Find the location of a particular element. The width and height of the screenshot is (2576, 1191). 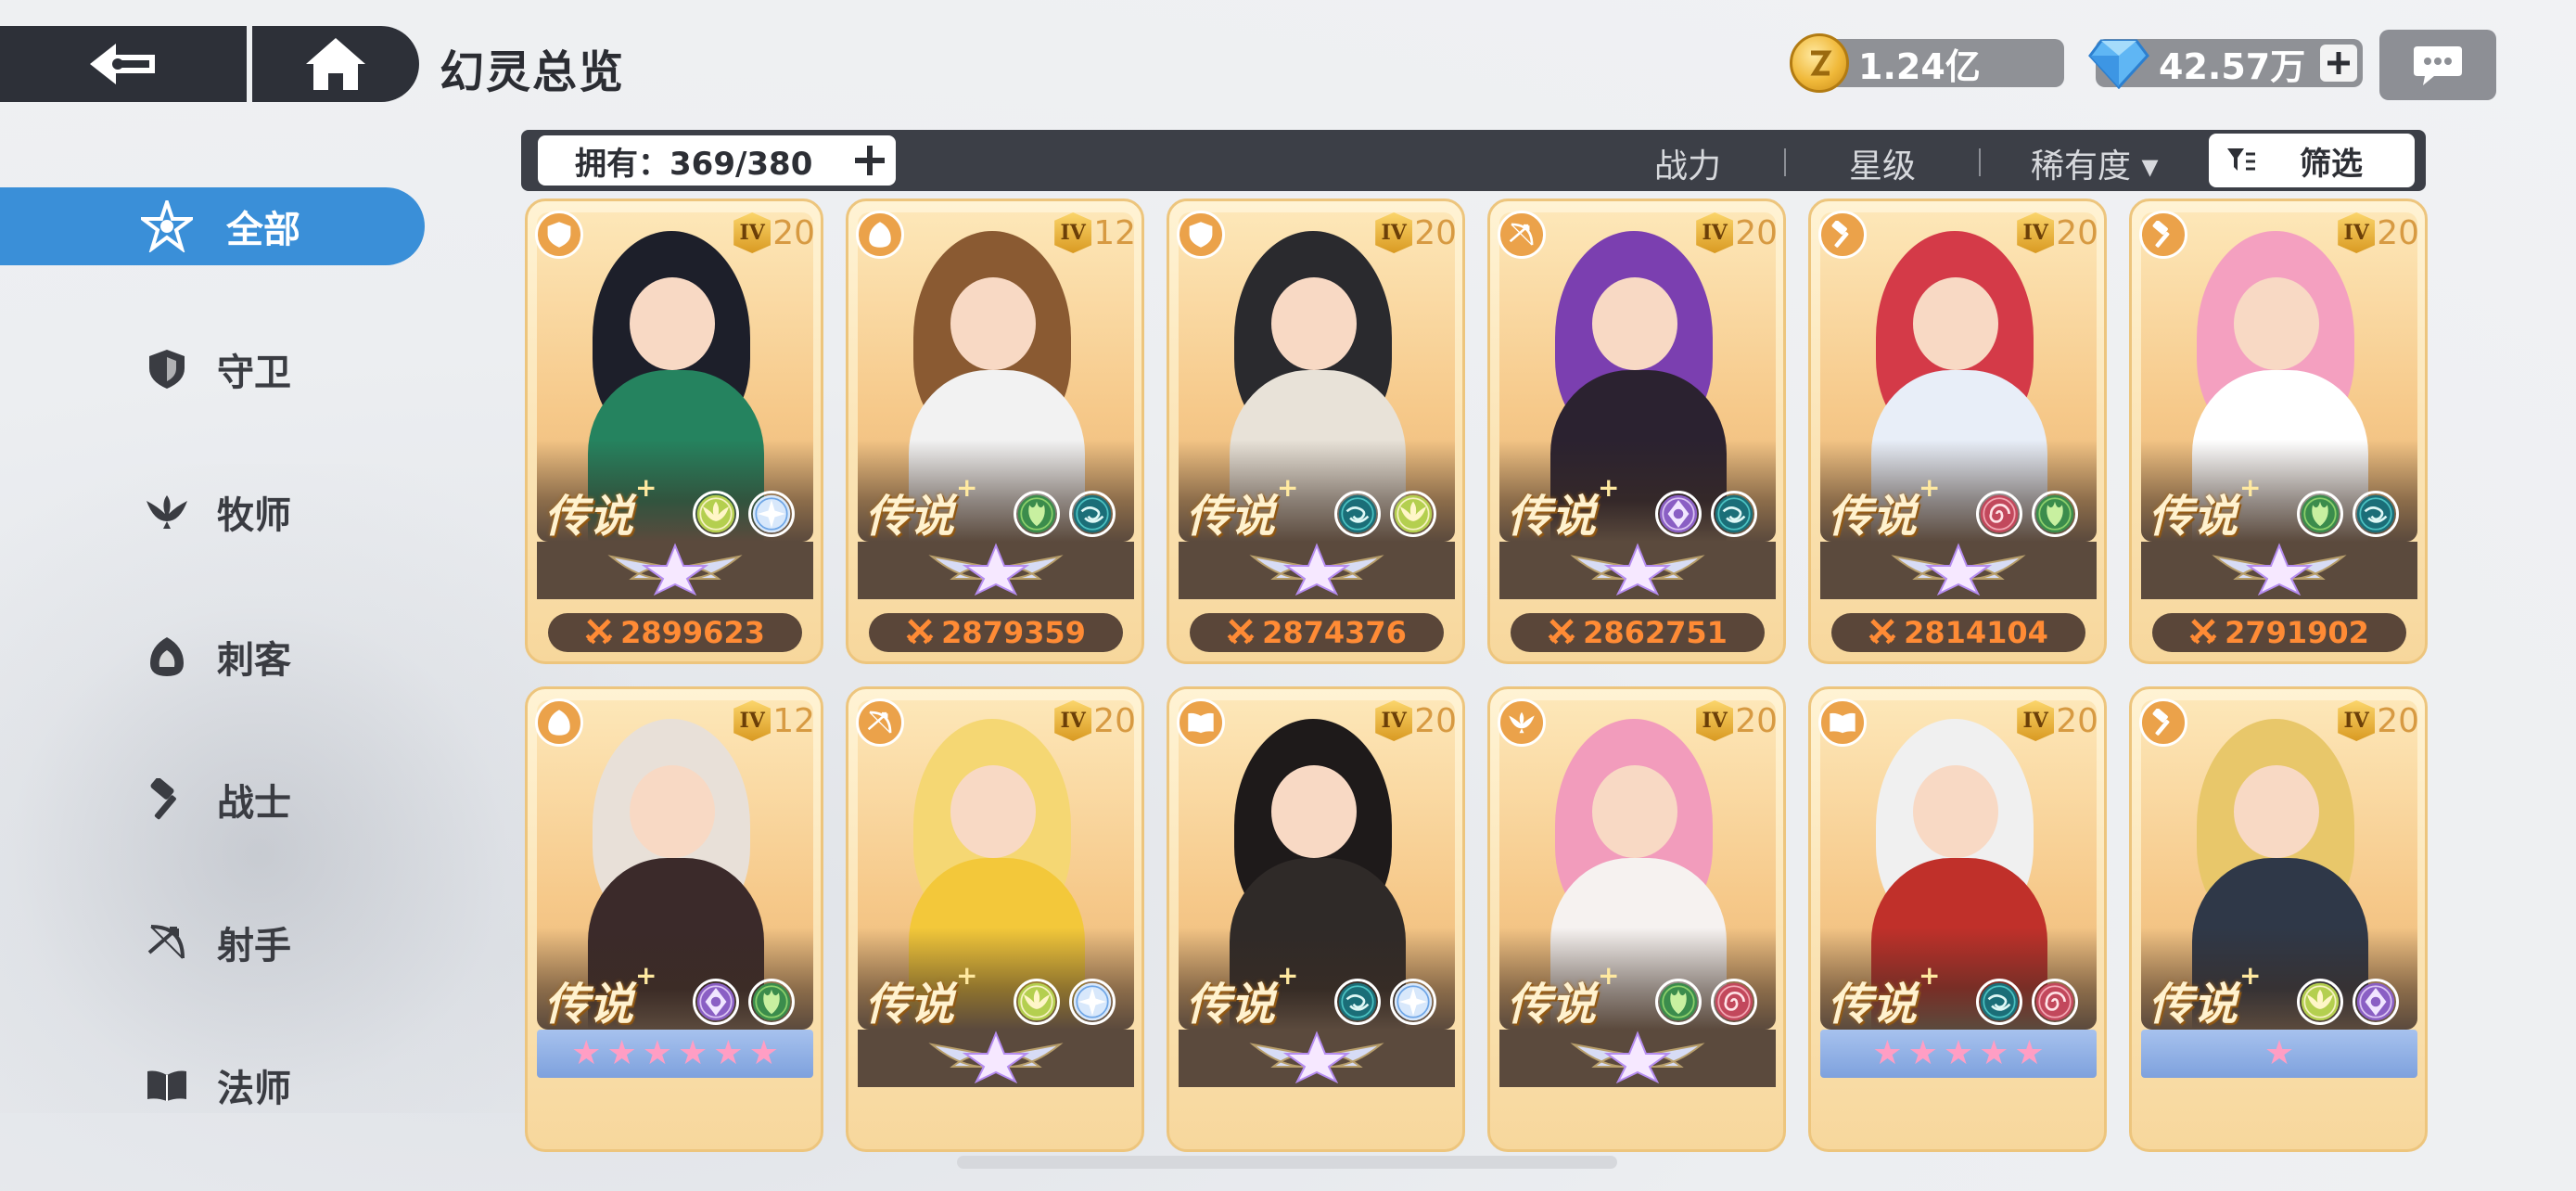

star-band: ★ is located at coordinates (2279, 1054).